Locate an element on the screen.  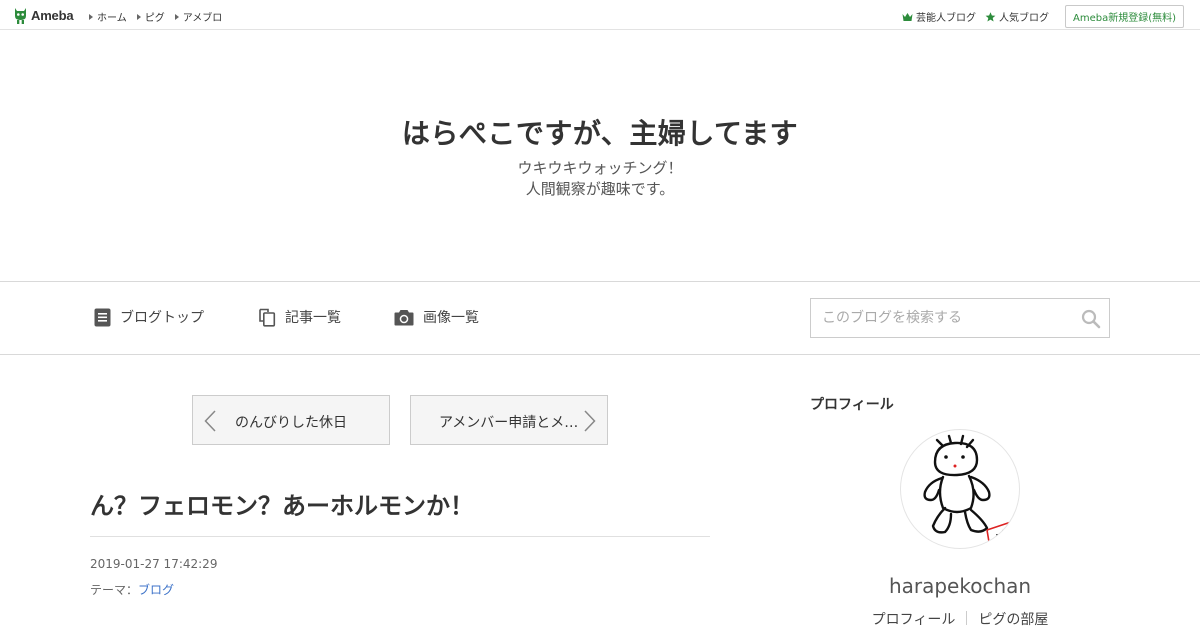
nav-pigg-link: ピグ is located at coordinates (150, 16).